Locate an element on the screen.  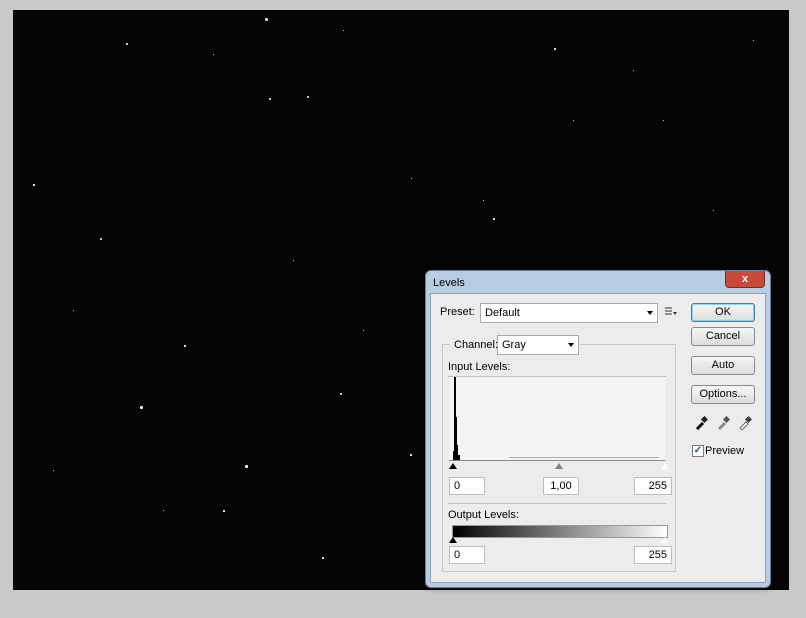
ok-button: OK is located at coordinates (723, 312).